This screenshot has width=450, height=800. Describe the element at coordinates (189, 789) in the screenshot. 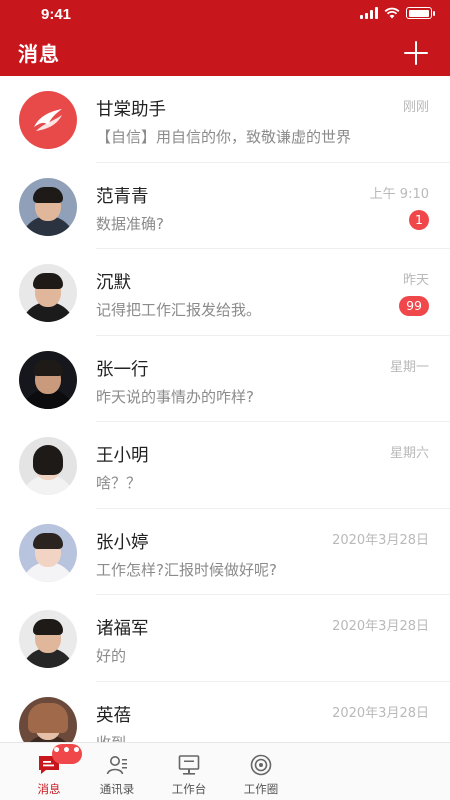

I see `tab-label: 工作台` at that location.